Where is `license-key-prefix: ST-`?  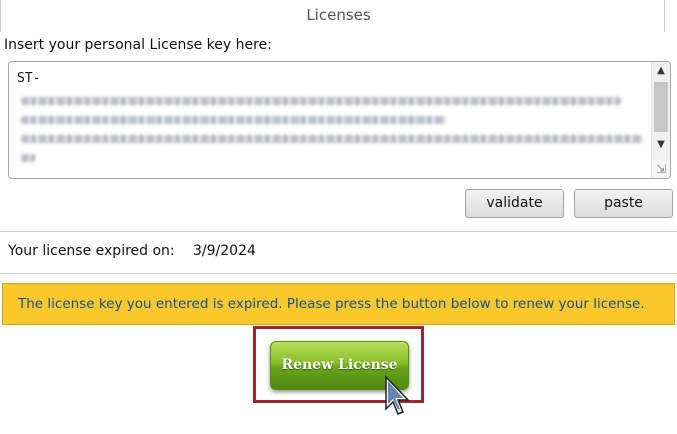 license-key-prefix: ST- is located at coordinates (29, 78).